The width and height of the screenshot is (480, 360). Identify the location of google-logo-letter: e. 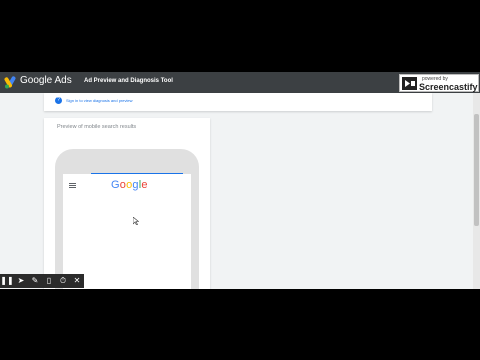
(144, 185).